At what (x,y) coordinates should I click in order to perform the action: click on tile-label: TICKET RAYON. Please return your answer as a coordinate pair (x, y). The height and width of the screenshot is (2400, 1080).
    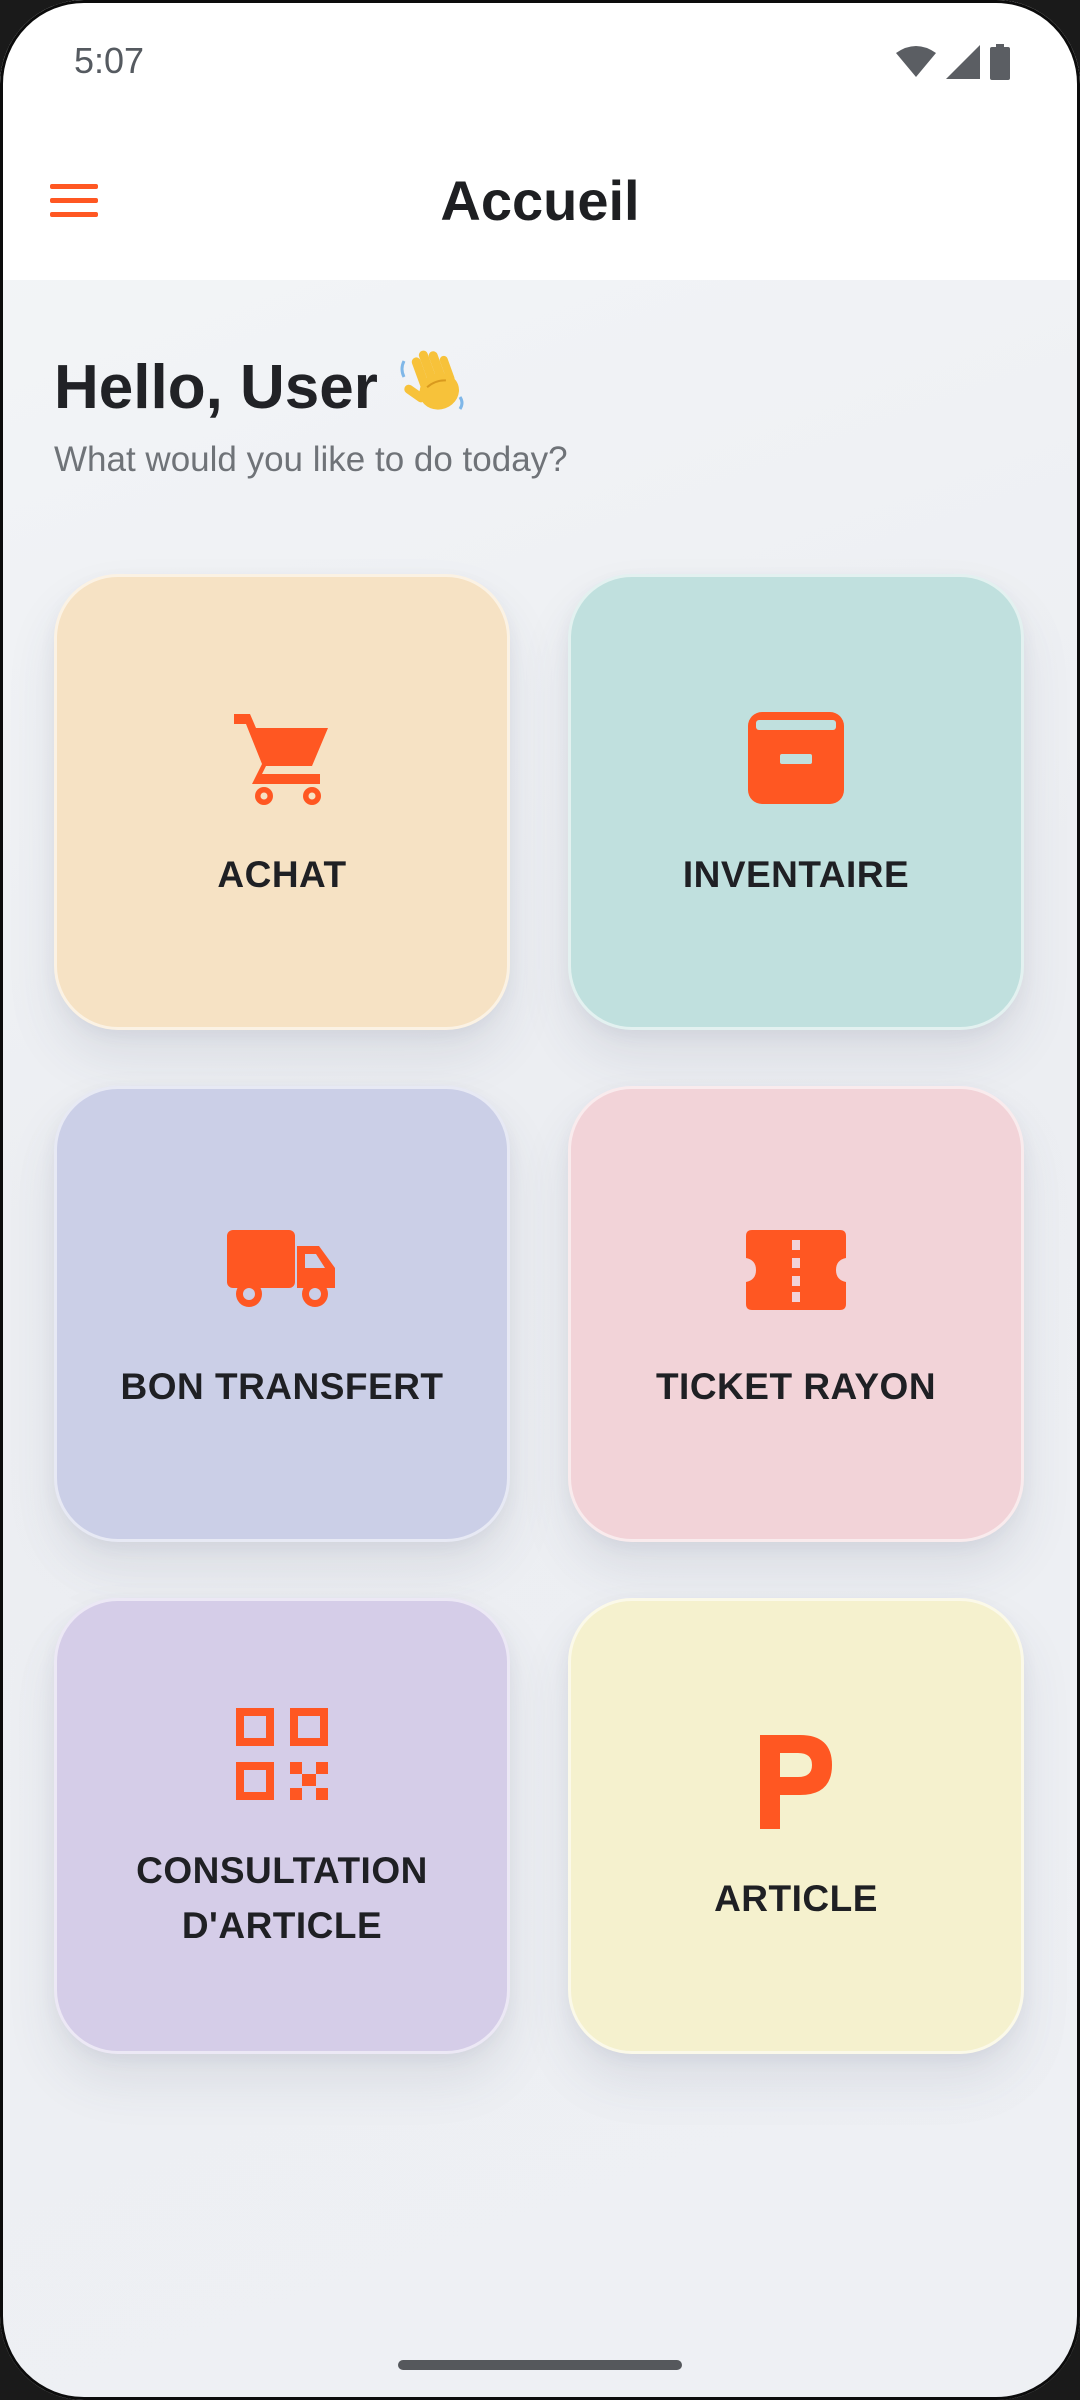
    Looking at the image, I should click on (796, 1386).